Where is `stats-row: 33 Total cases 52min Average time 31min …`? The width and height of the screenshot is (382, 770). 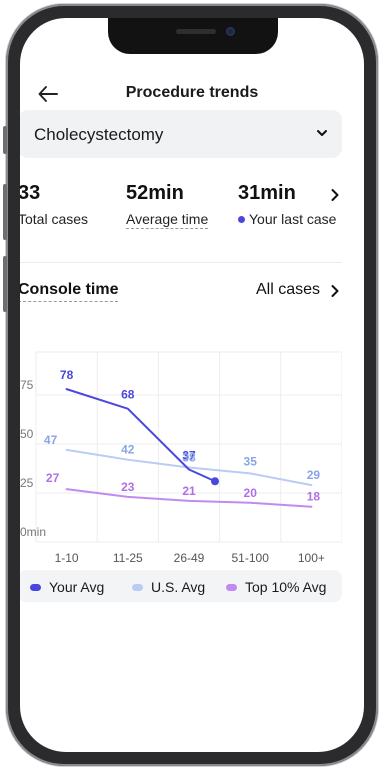 stats-row: 33 Total cases 52min Average time 31min … is located at coordinates (181, 212).